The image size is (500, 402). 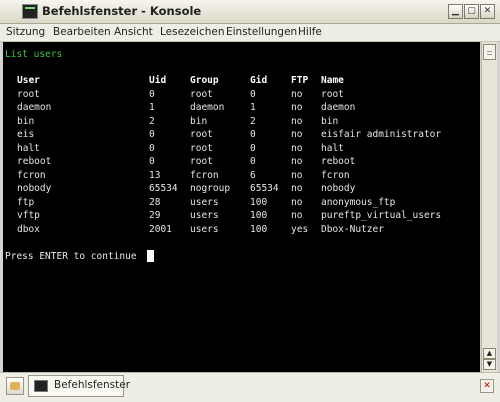 What do you see at coordinates (150, 256) in the screenshot?
I see `terminal-cursor` at bounding box center [150, 256].